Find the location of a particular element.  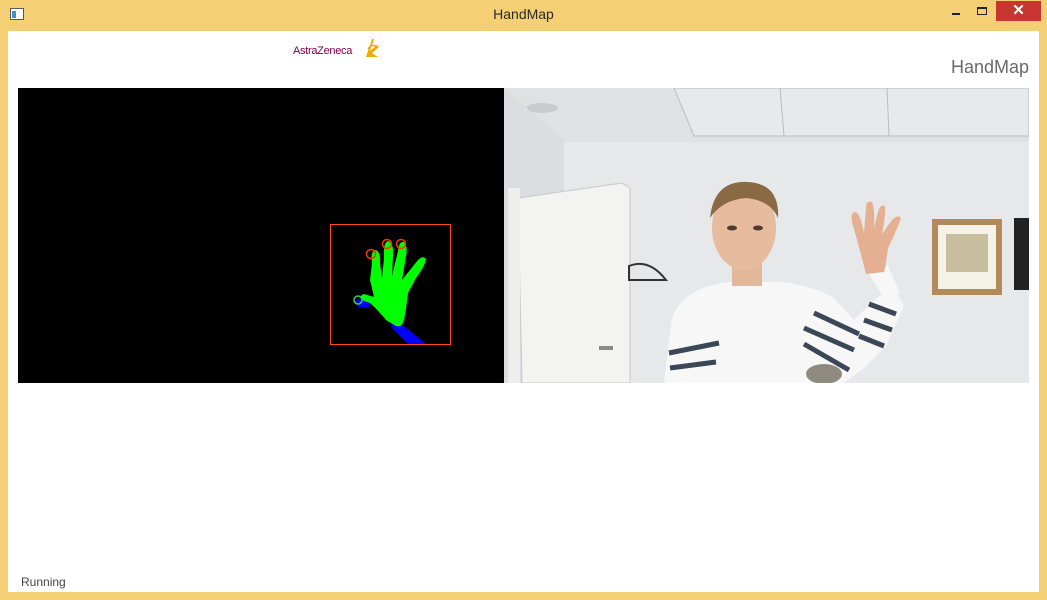

astrazeneca-symbol-icon is located at coordinates (372, 48).